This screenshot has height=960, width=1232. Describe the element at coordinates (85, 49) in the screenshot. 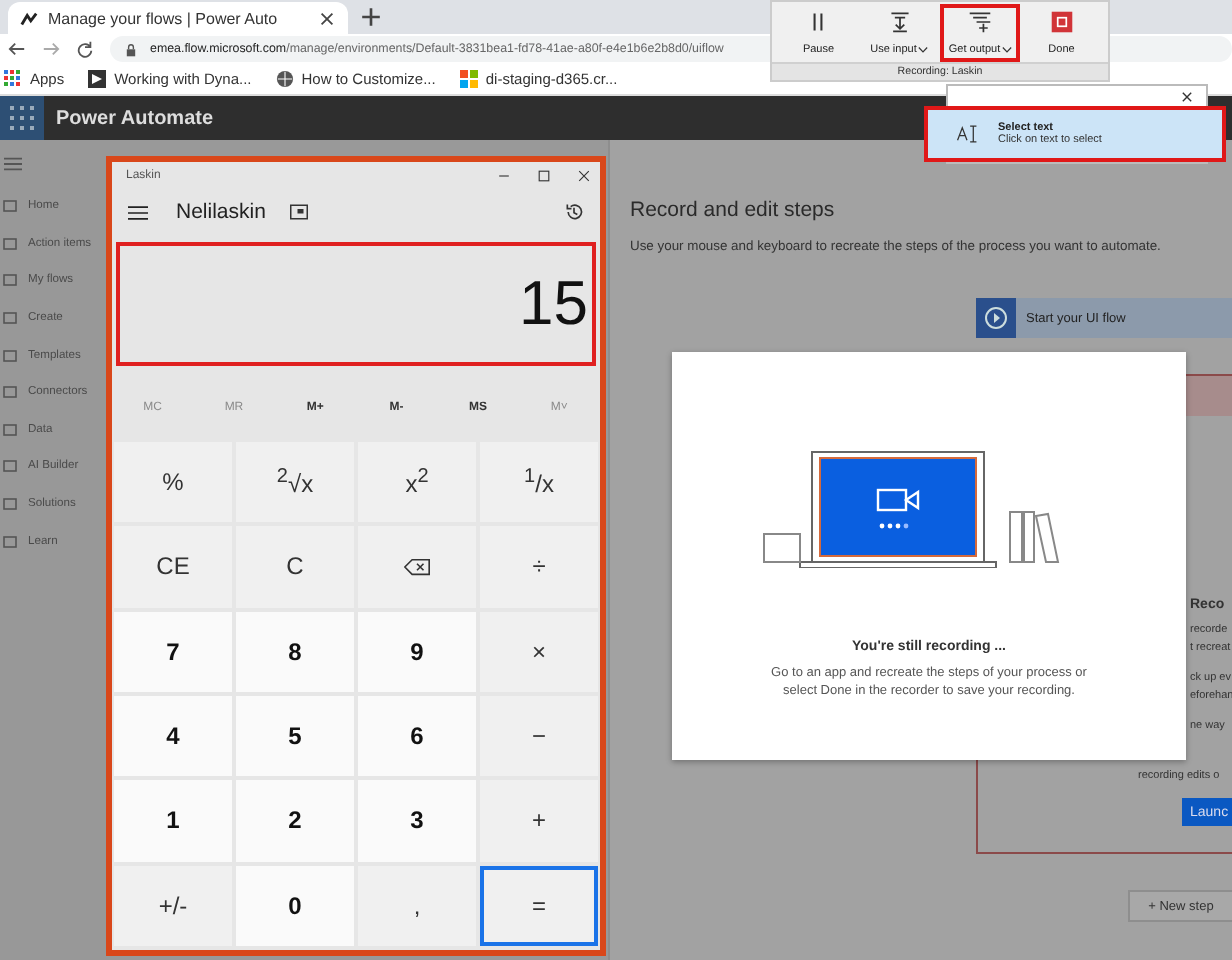

I see `reload-icon` at that location.